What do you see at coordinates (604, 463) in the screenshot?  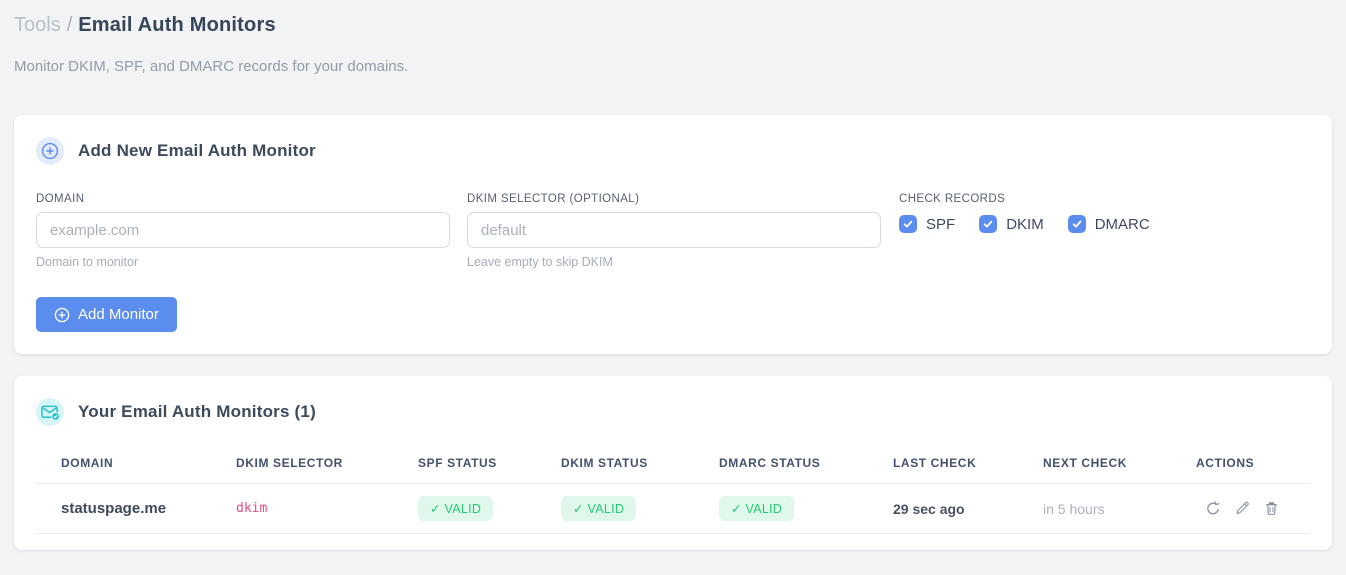 I see `column-header-dkim-status: DKIM STATUS` at bounding box center [604, 463].